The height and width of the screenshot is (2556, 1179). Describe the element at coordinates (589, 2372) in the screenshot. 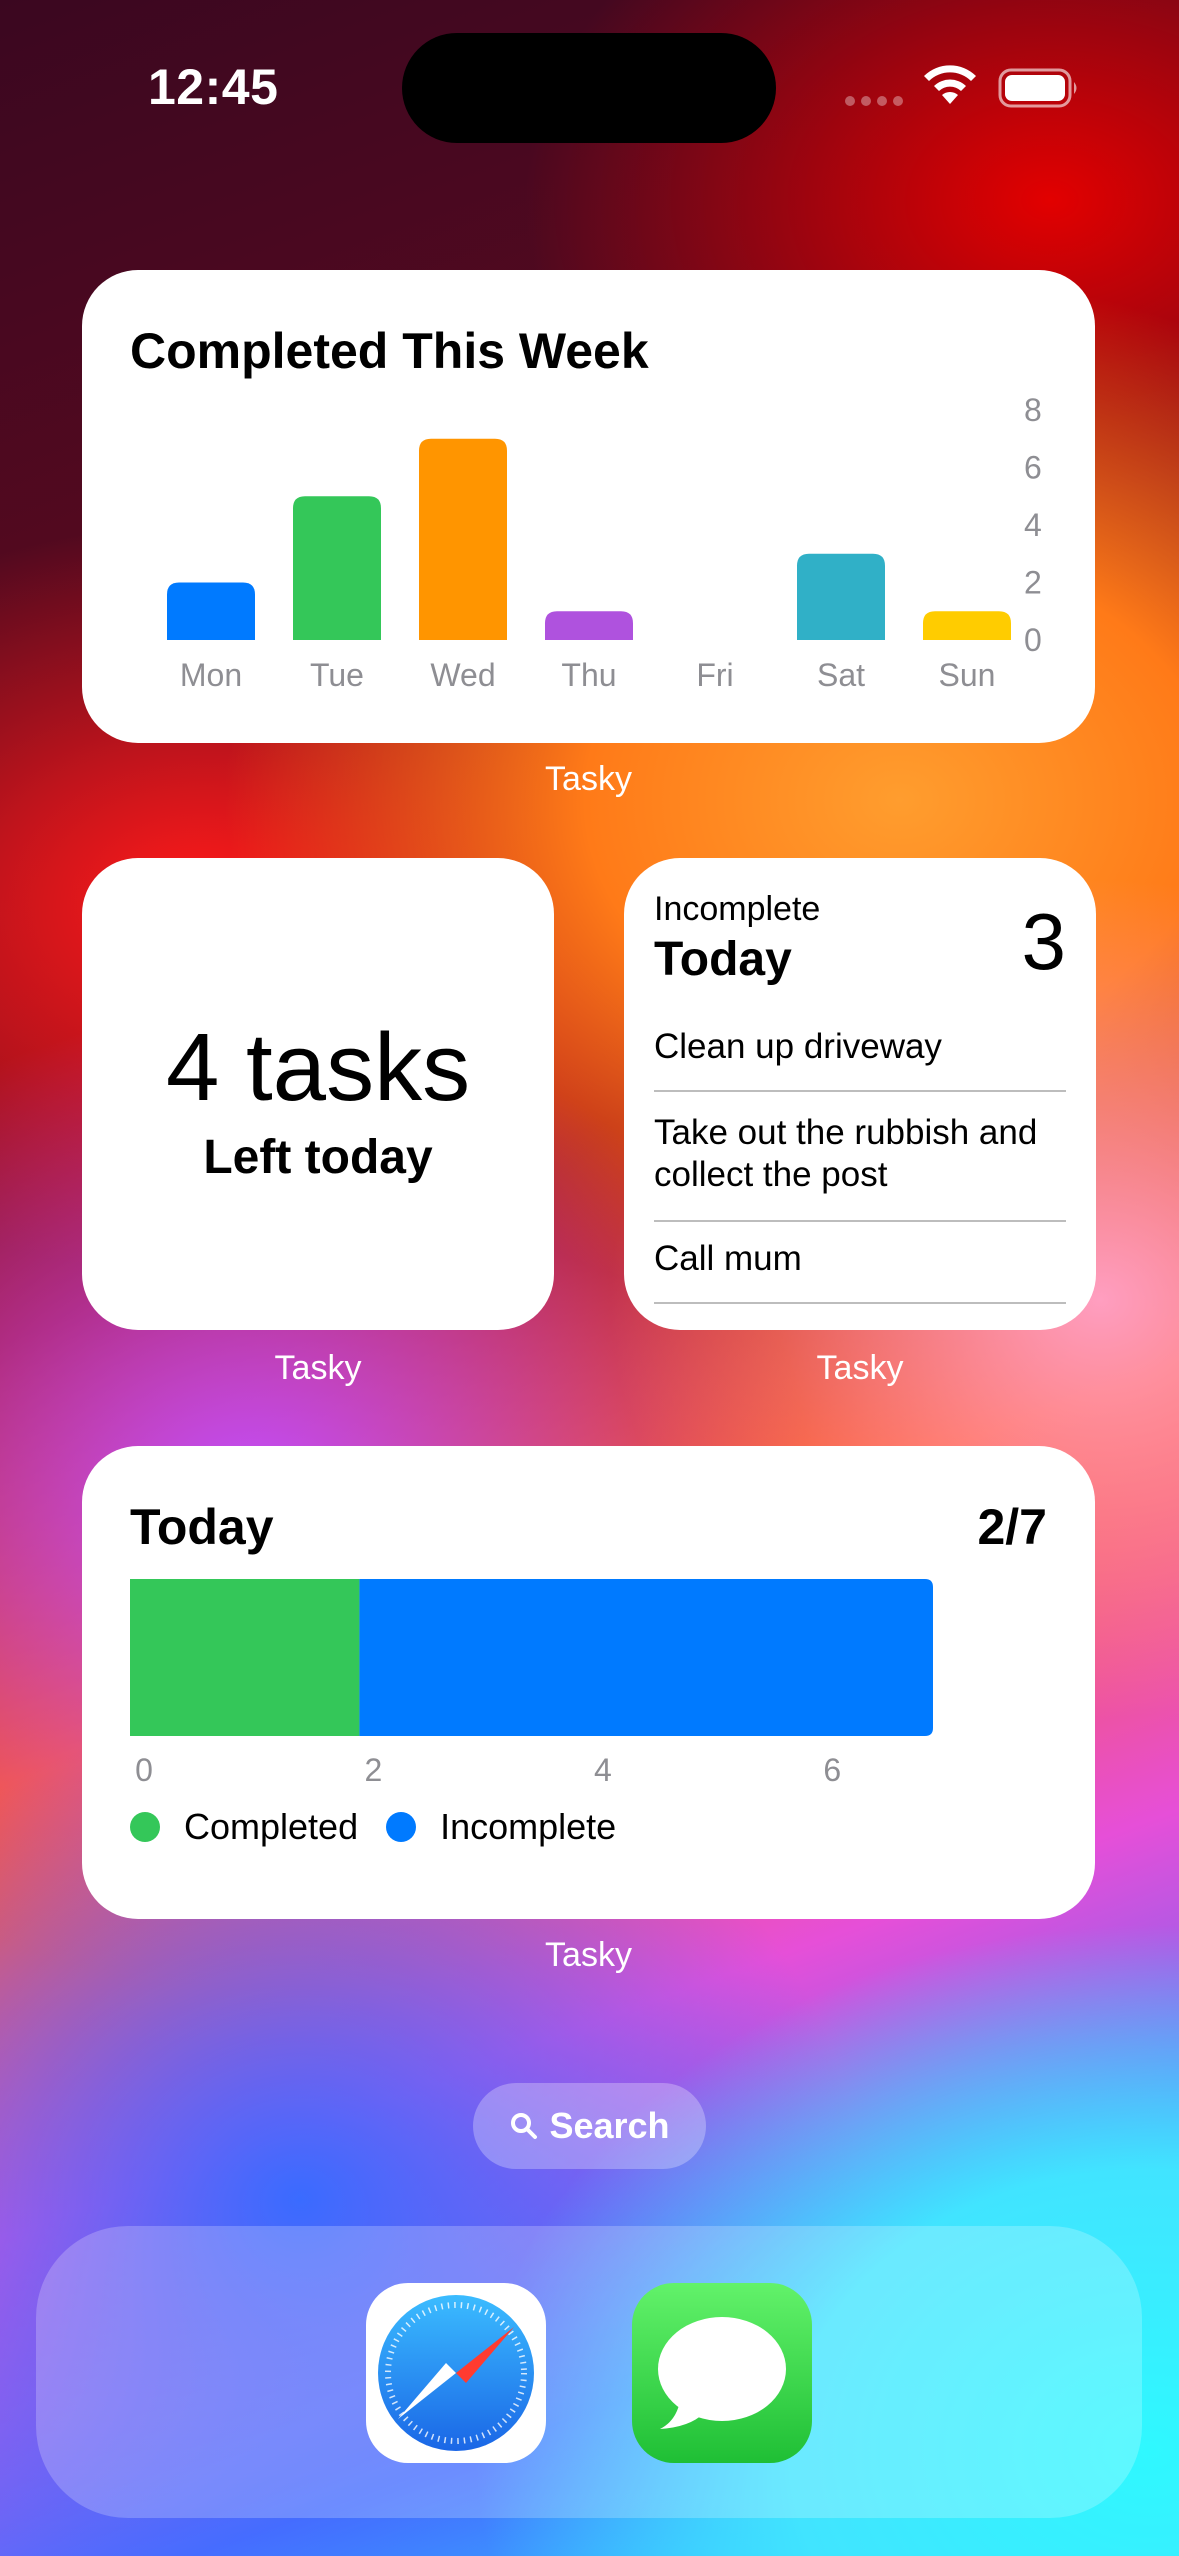

I see `dock` at that location.